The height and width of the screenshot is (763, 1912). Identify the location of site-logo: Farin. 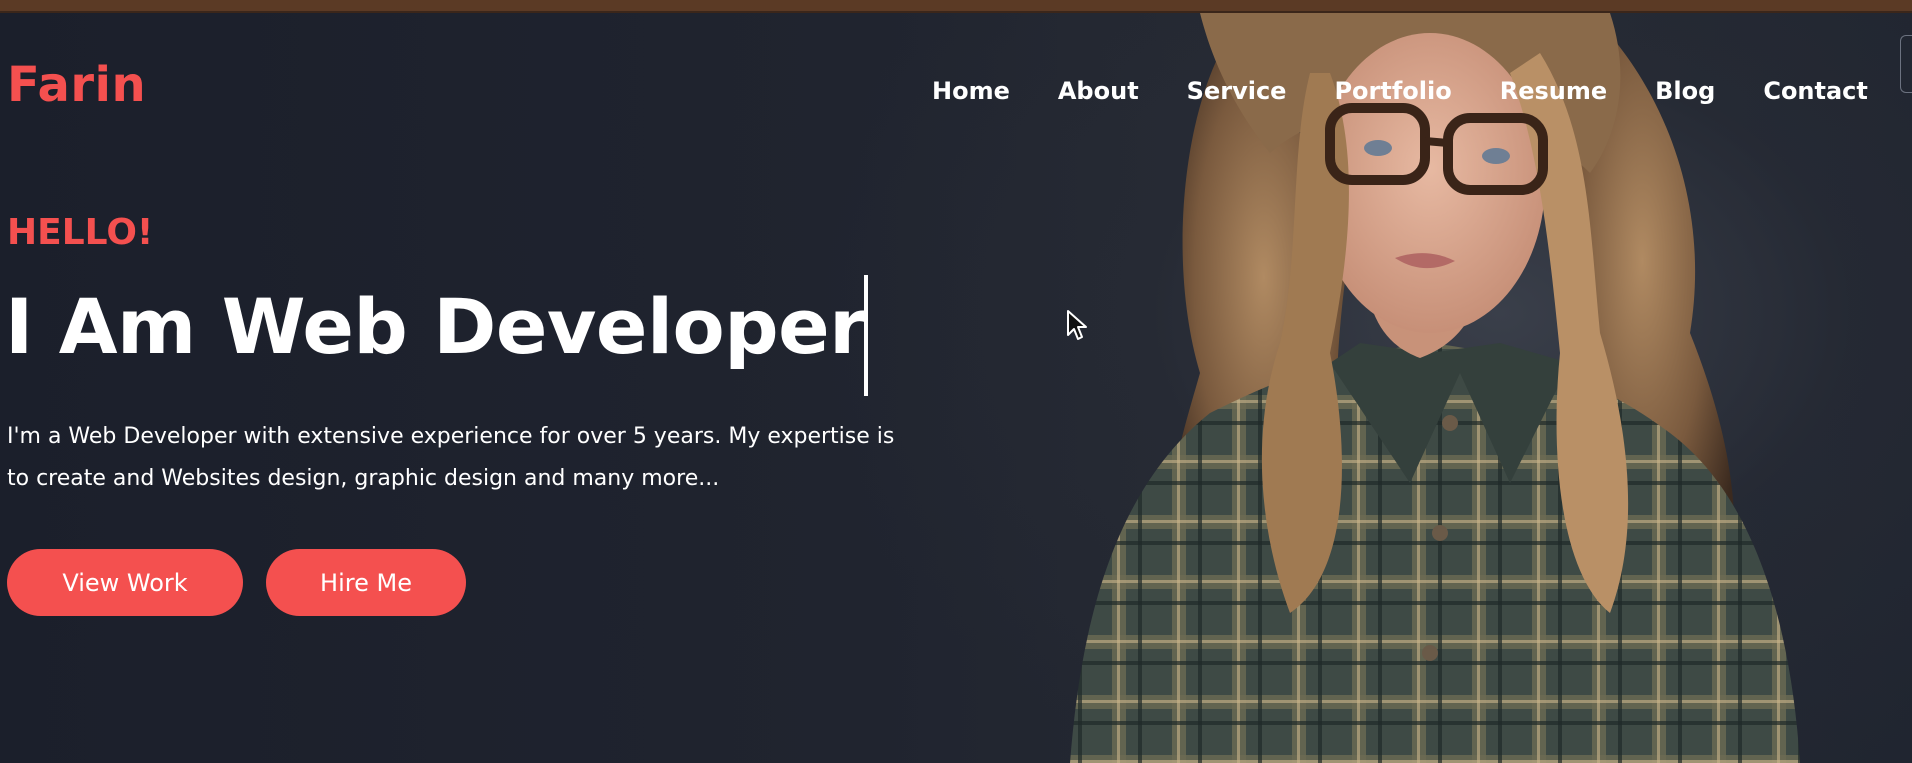
(76, 85).